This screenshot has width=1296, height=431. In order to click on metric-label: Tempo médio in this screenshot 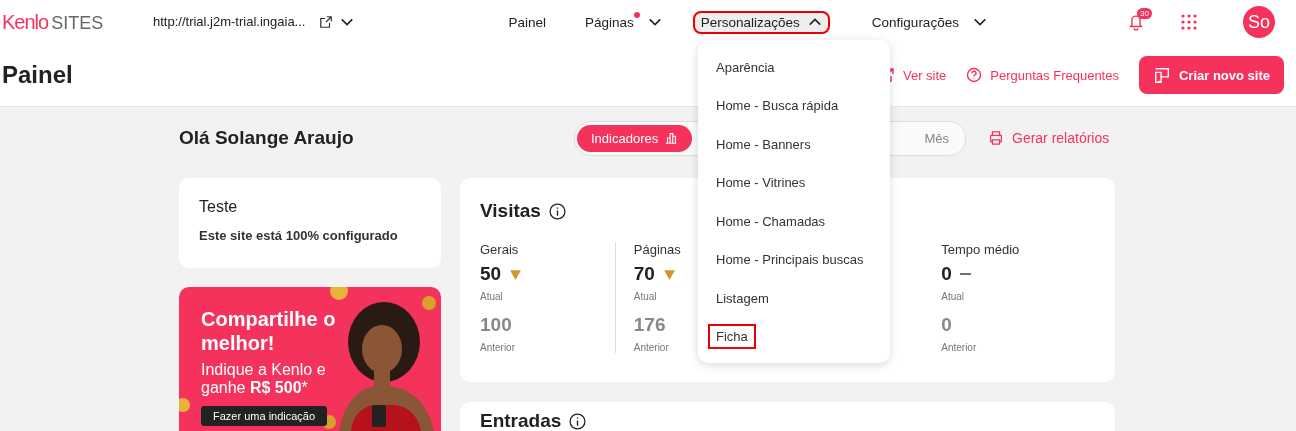, I will do `click(980, 249)`.